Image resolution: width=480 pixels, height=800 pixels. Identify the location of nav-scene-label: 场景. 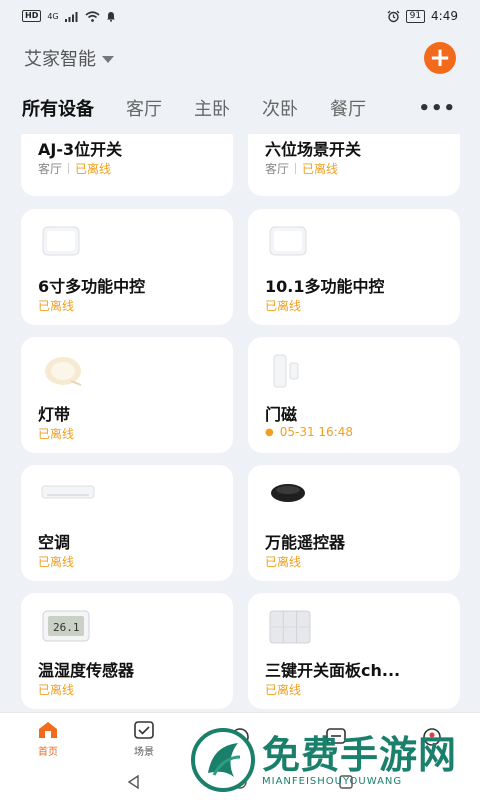
(144, 752).